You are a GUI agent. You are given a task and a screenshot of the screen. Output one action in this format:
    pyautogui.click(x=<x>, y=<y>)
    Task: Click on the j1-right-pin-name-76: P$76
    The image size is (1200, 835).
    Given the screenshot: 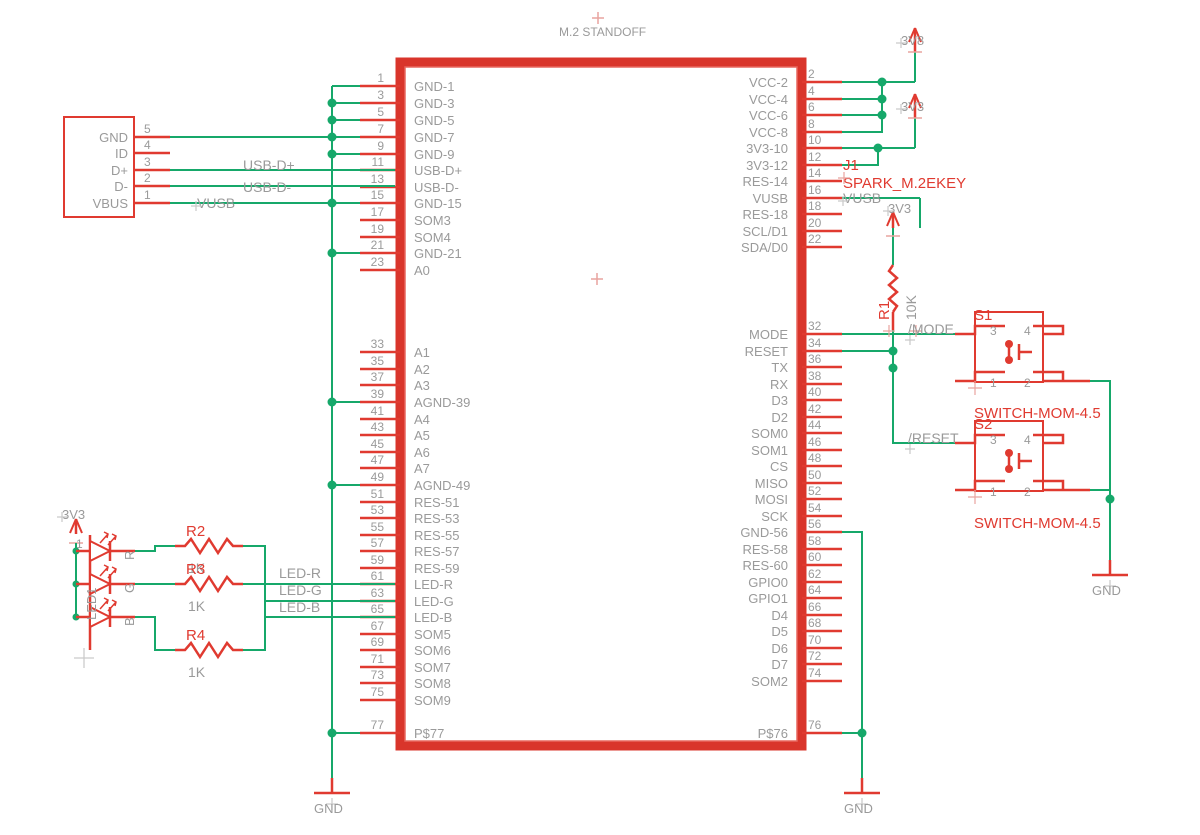 What is the action you would take?
    pyautogui.click(x=773, y=733)
    